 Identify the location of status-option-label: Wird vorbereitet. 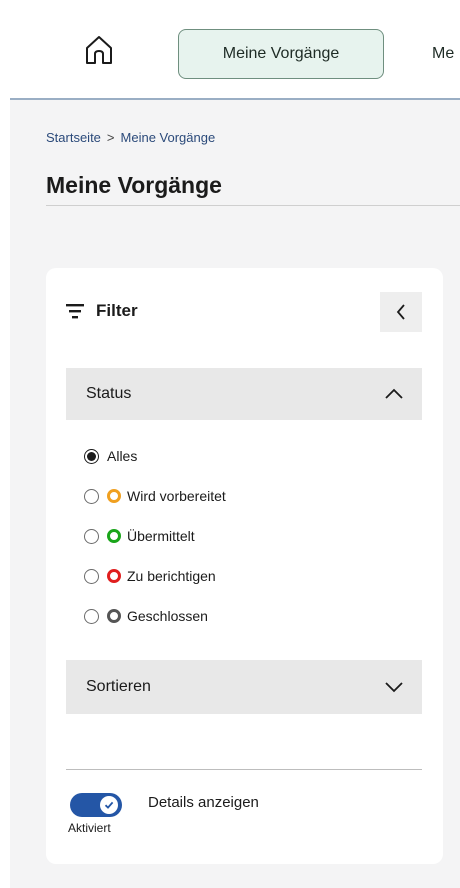
(176, 496).